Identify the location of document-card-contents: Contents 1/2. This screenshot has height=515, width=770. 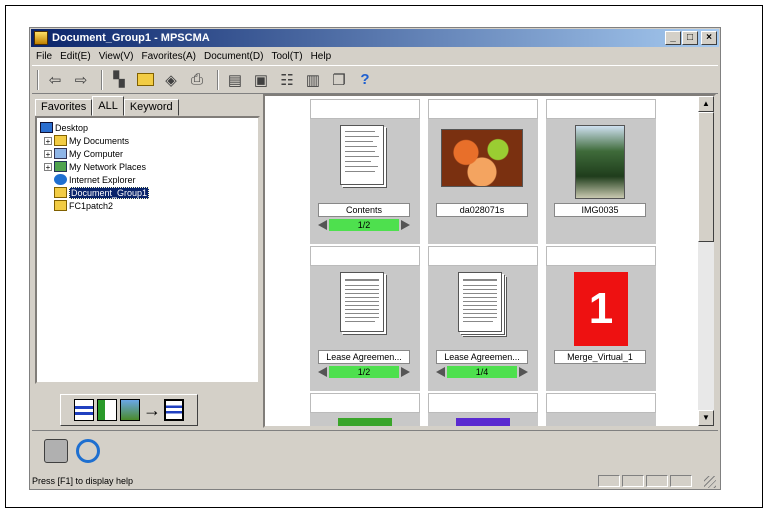
(365, 171).